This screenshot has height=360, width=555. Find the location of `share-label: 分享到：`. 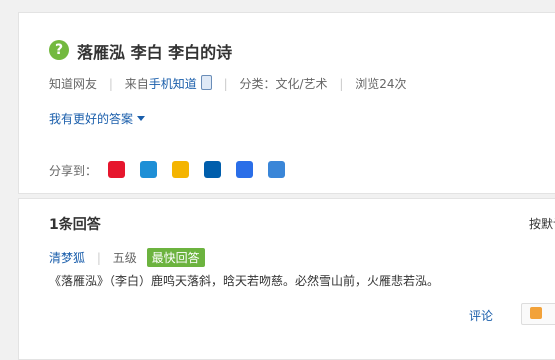

share-label: 分享到： is located at coordinates (73, 171).